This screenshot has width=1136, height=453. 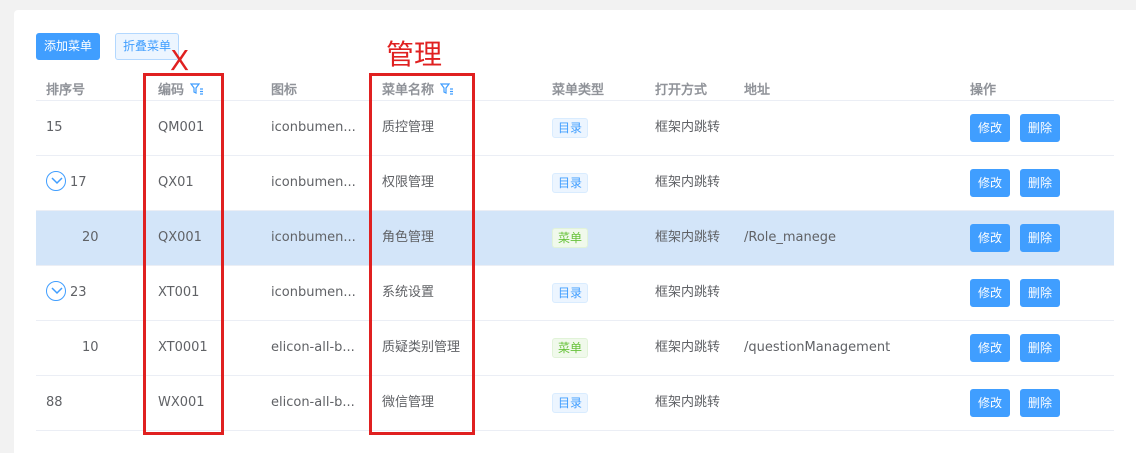 I want to click on annotation-box-code-column, so click(x=183, y=254).